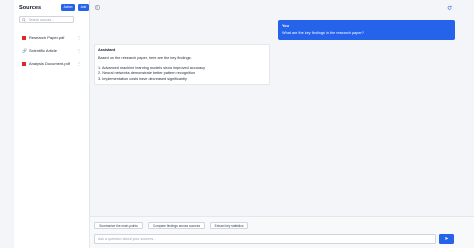  What do you see at coordinates (107, 50) in the screenshot?
I see `assistant-name: Assistant` at bounding box center [107, 50].